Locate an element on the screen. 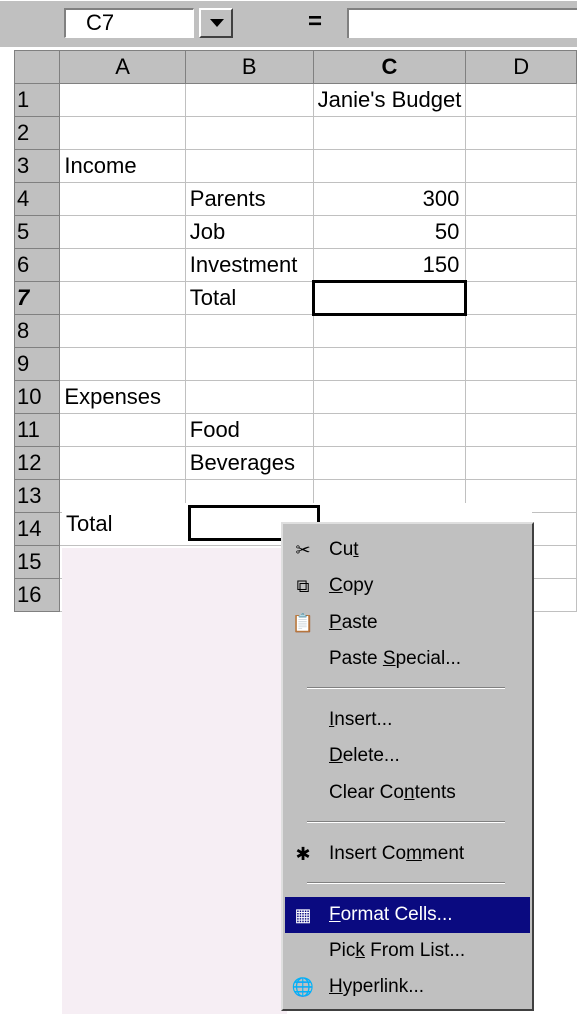  row-header-16: 16 is located at coordinates (37, 595).